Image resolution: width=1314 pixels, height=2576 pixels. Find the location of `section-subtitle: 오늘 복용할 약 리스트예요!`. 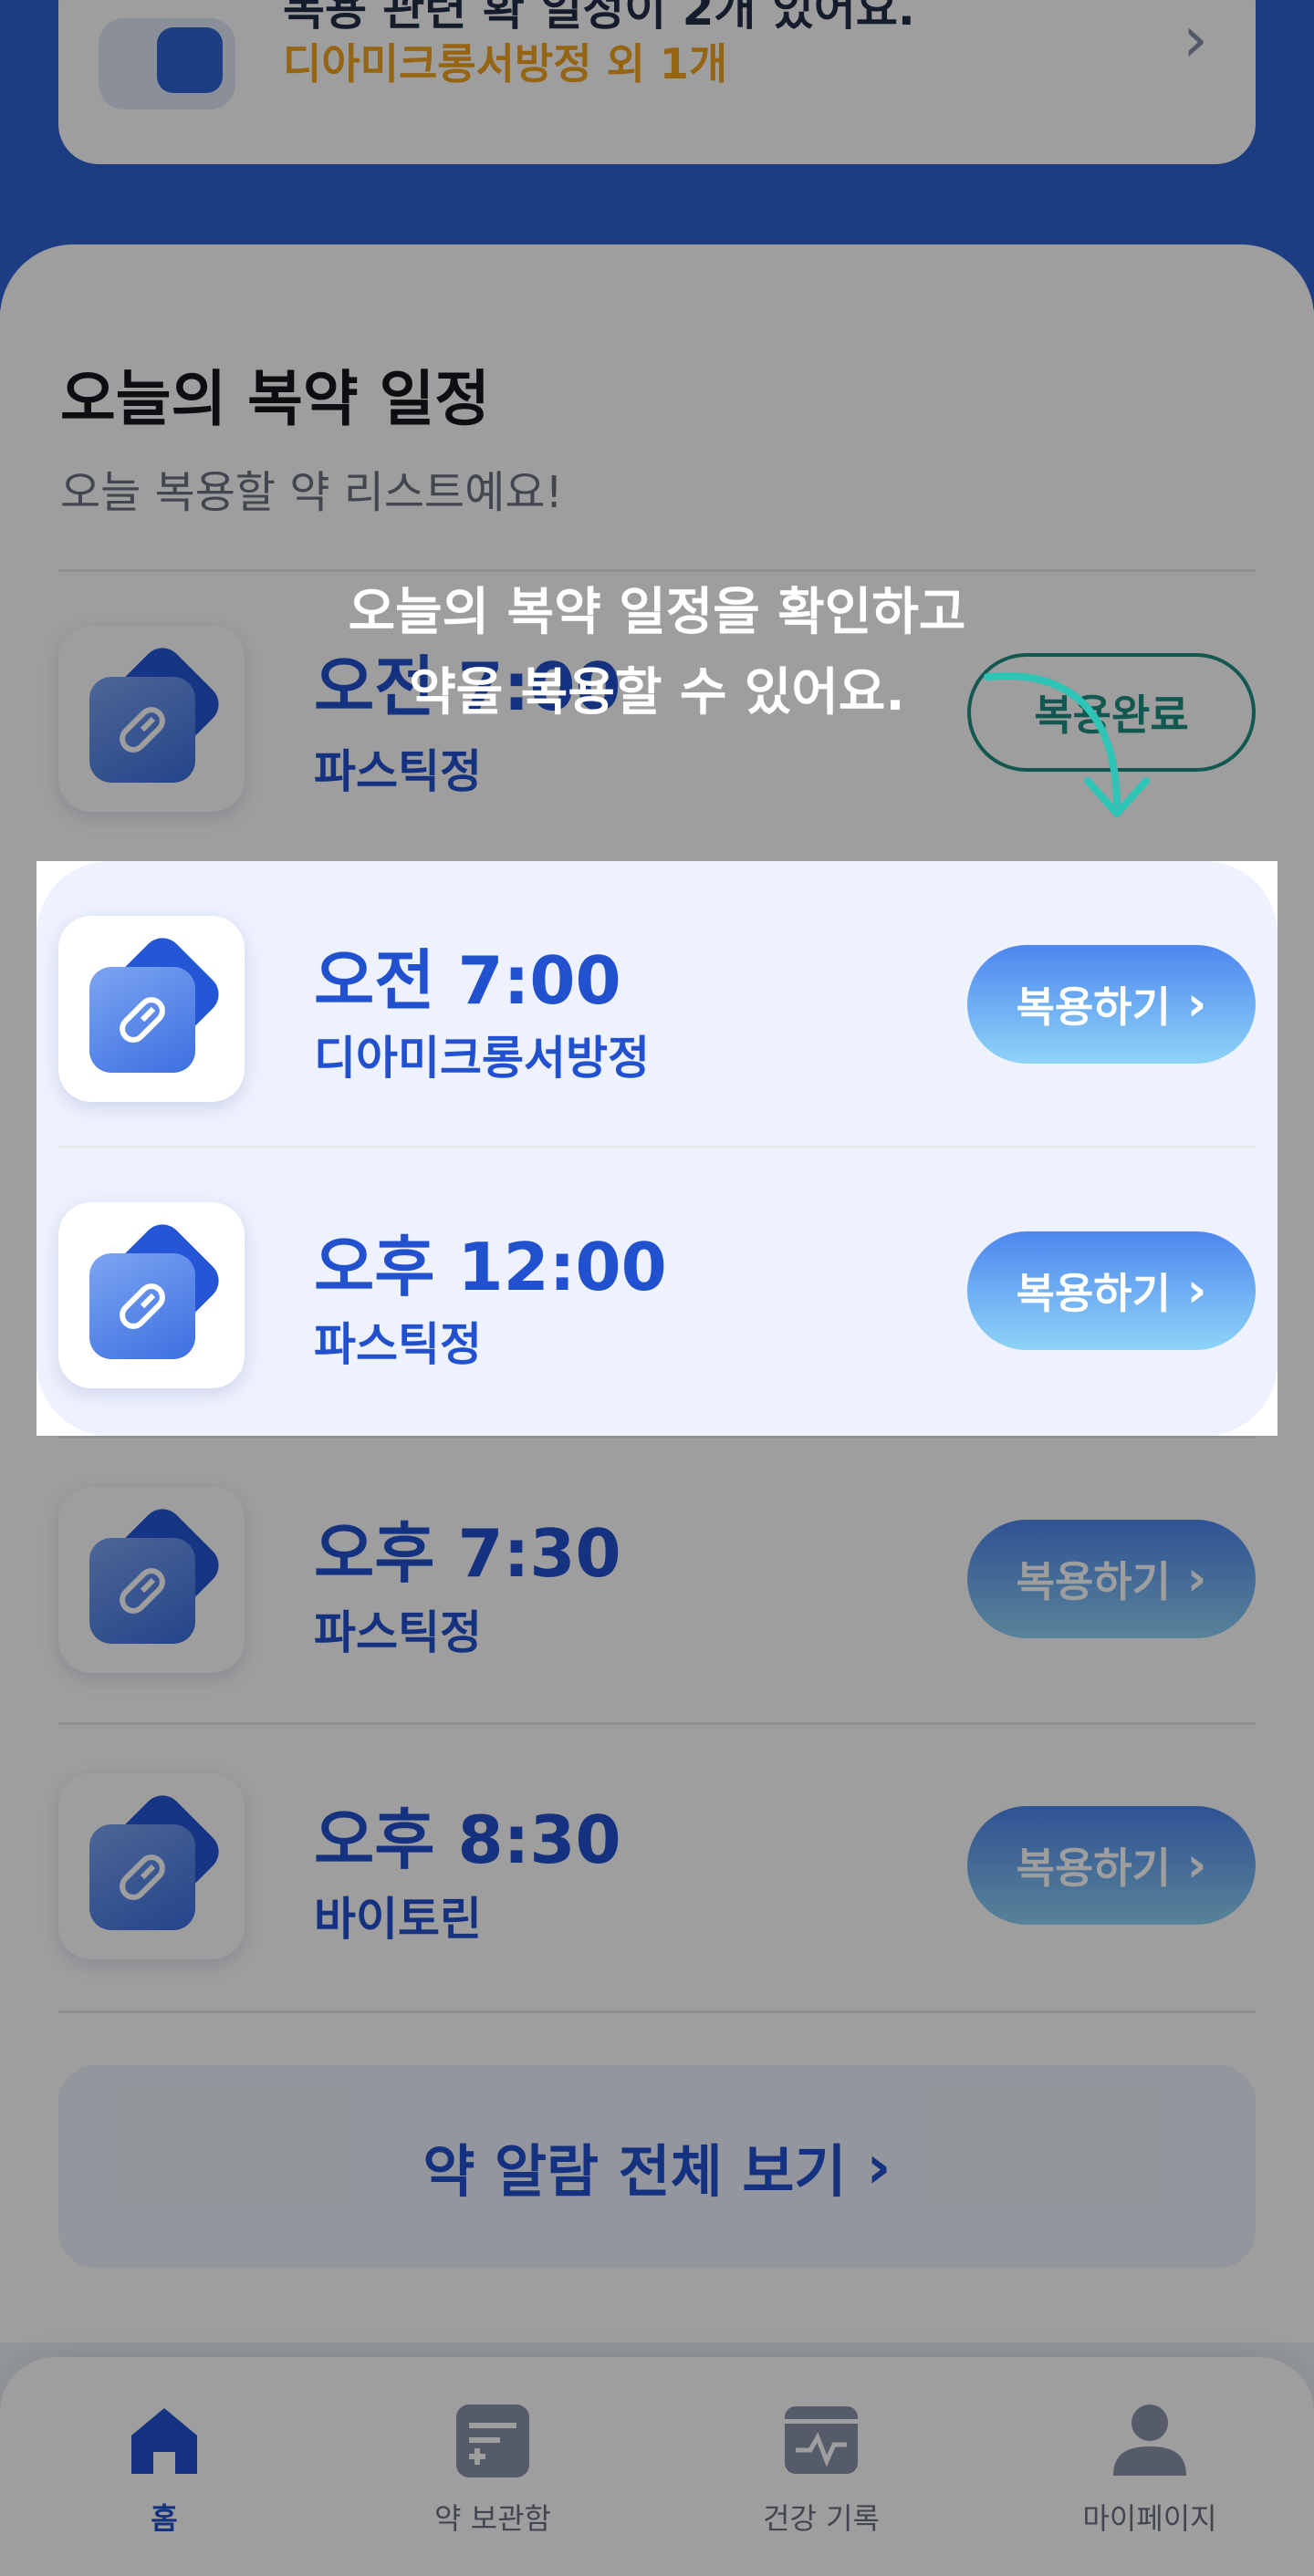

section-subtitle: 오늘 복용할 약 리스트예요! is located at coordinates (311, 493).